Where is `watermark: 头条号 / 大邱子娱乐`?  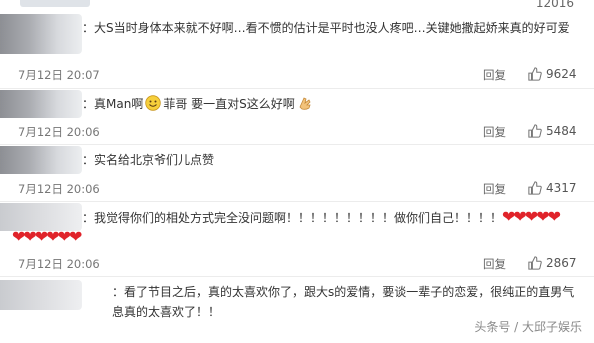 watermark: 头条号 / 大邱子娱乐 is located at coordinates (528, 327).